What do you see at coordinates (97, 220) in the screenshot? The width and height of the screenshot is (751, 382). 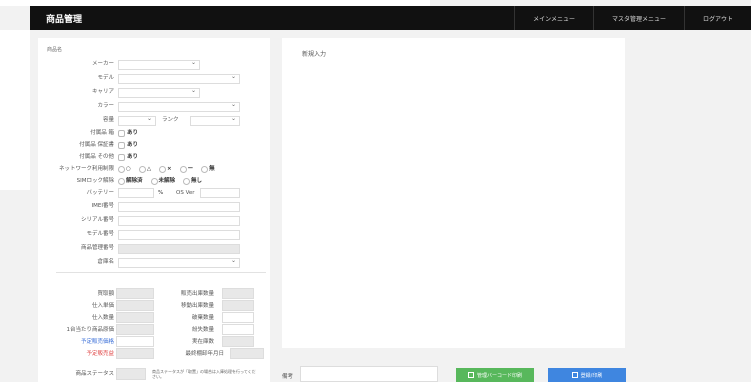 I see `serial-label: シリアル番号` at bounding box center [97, 220].